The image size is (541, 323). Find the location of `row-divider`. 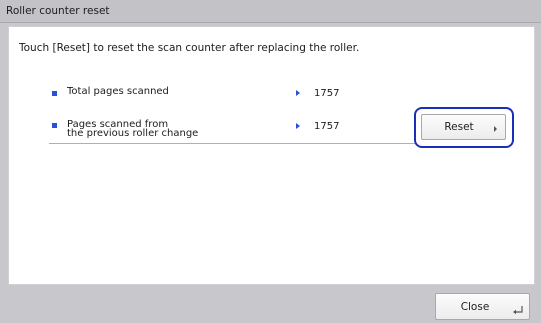

row-divider is located at coordinates (232, 143).